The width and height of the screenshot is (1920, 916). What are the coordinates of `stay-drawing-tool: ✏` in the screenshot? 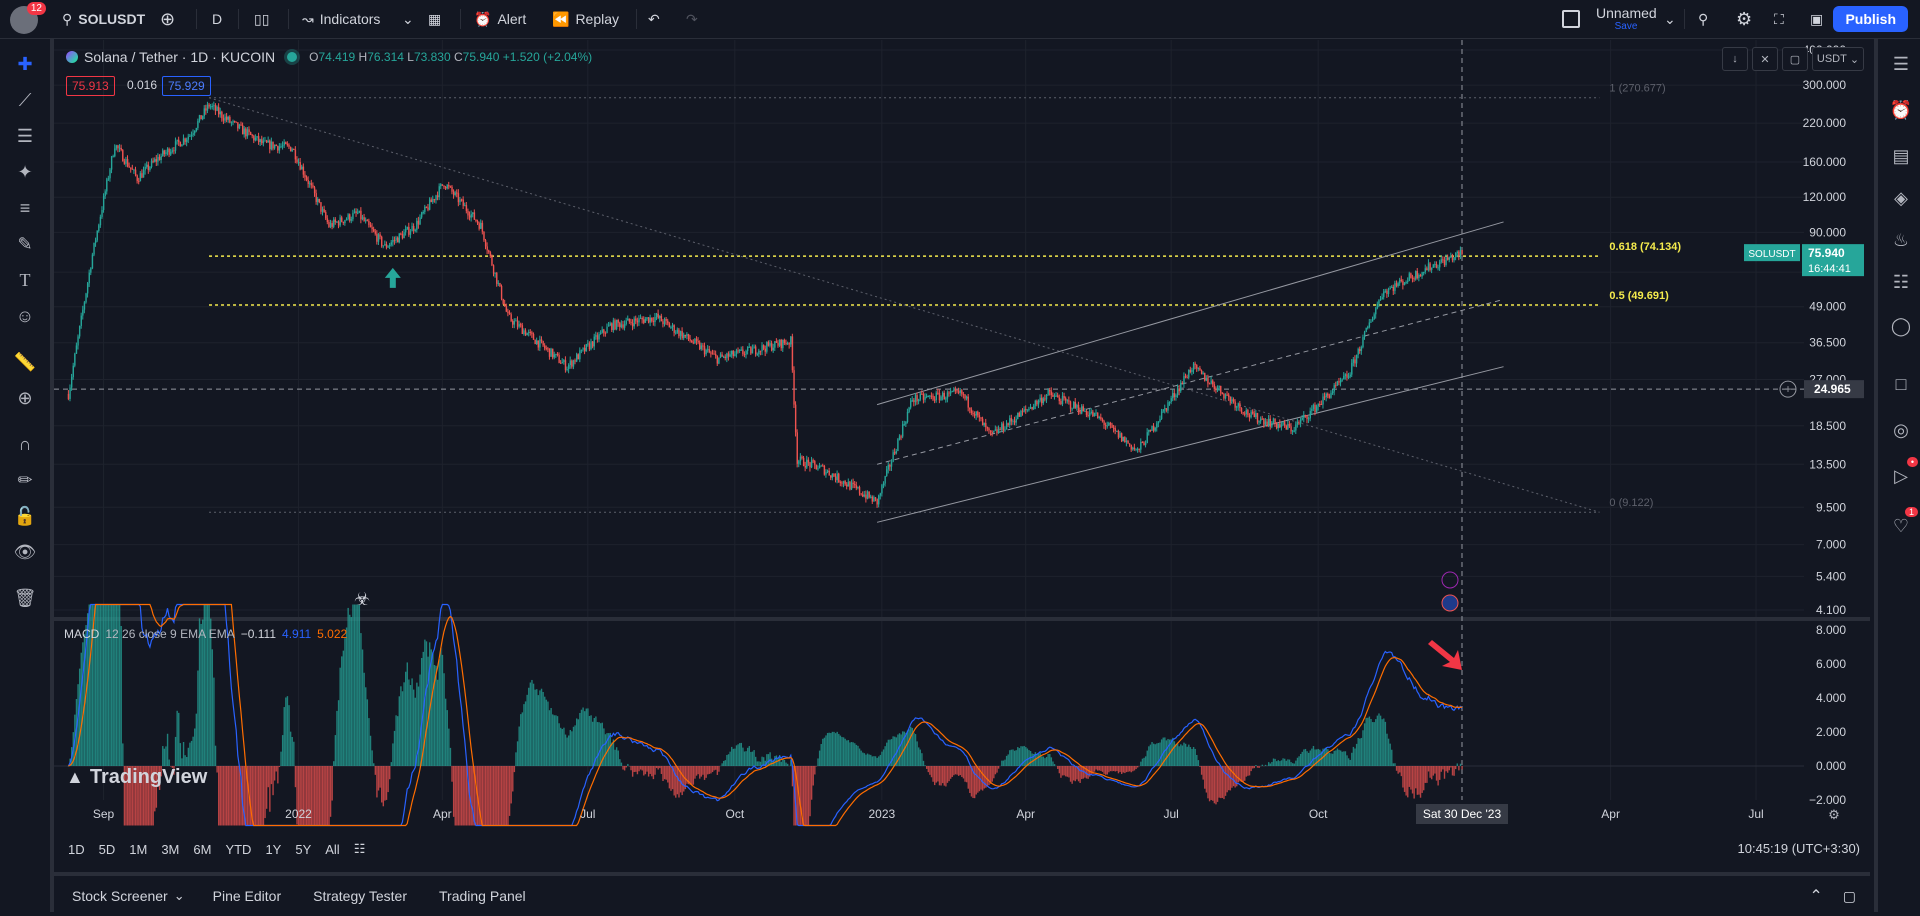 It's located at (25, 480).